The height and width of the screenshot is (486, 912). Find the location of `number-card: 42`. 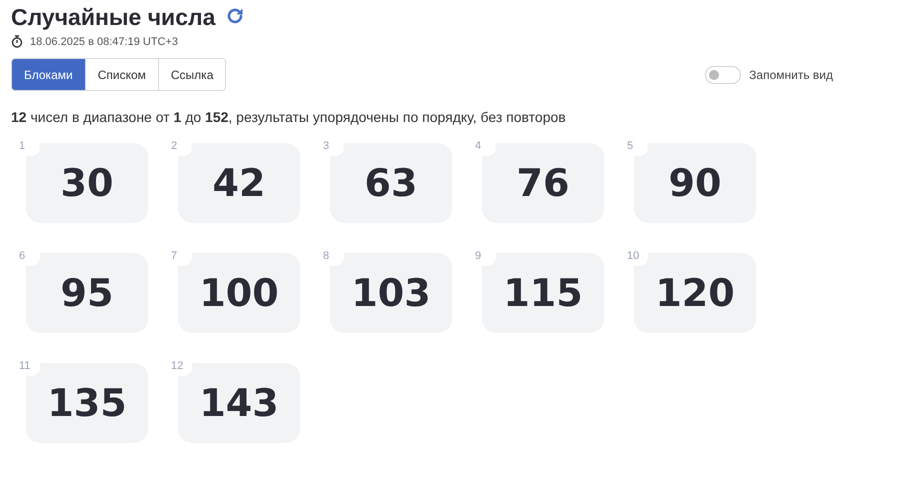

number-card: 42 is located at coordinates (239, 183).